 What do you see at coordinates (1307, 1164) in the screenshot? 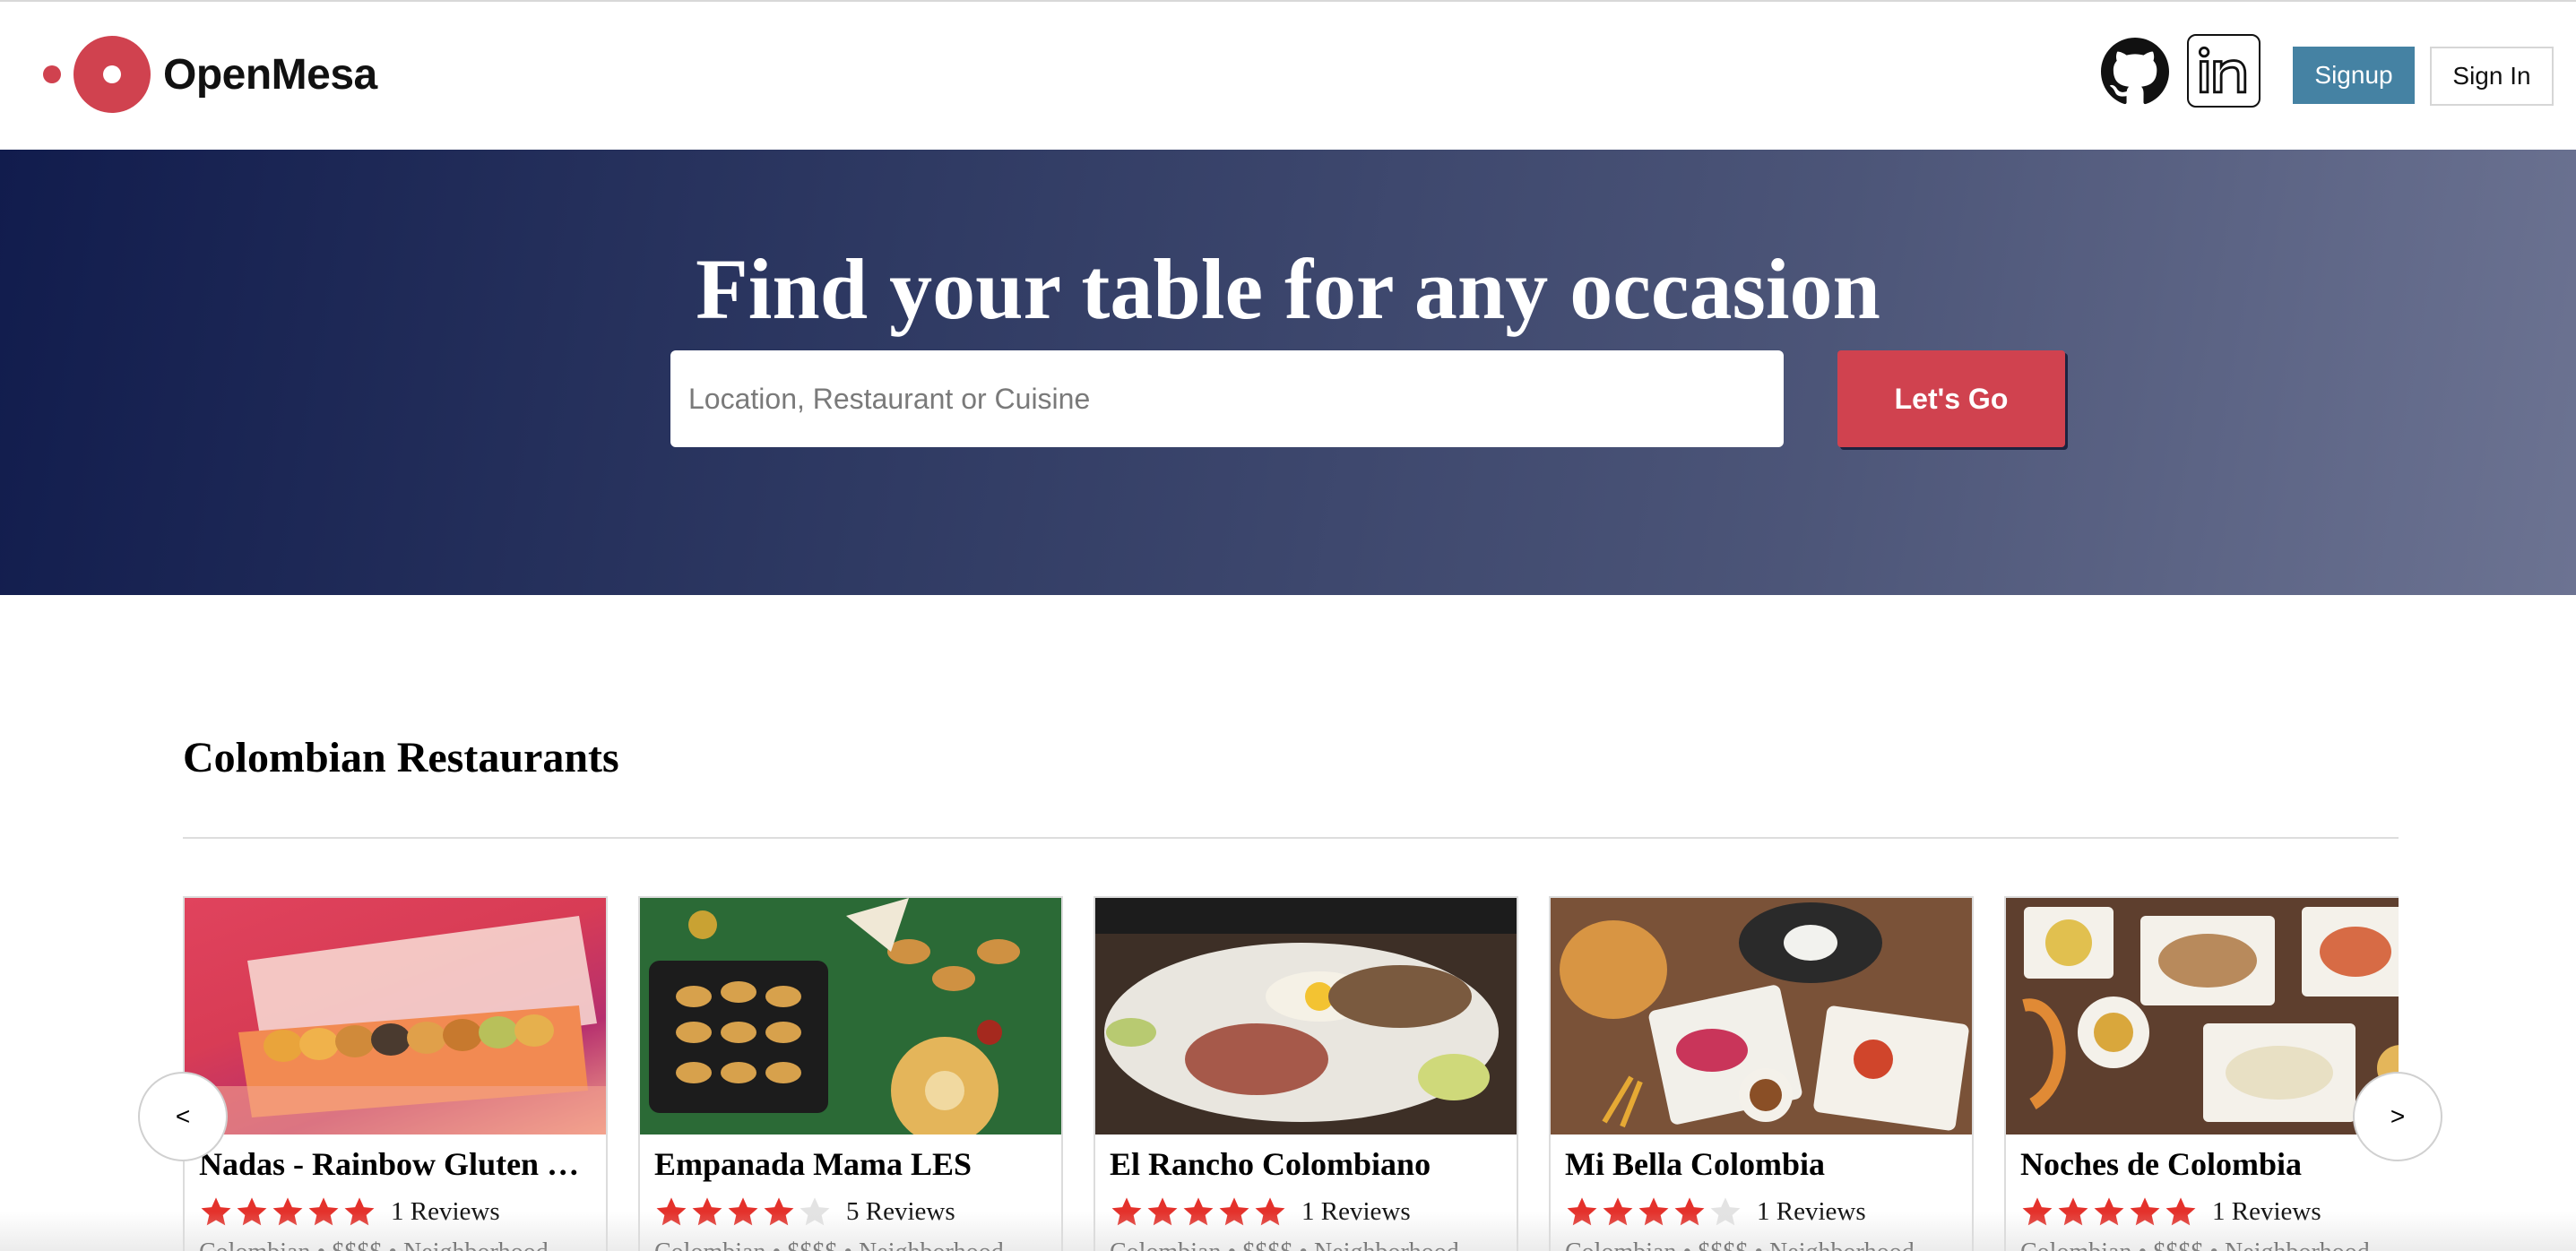
I see `restaurant-name: El Rancho Colombiano` at bounding box center [1307, 1164].